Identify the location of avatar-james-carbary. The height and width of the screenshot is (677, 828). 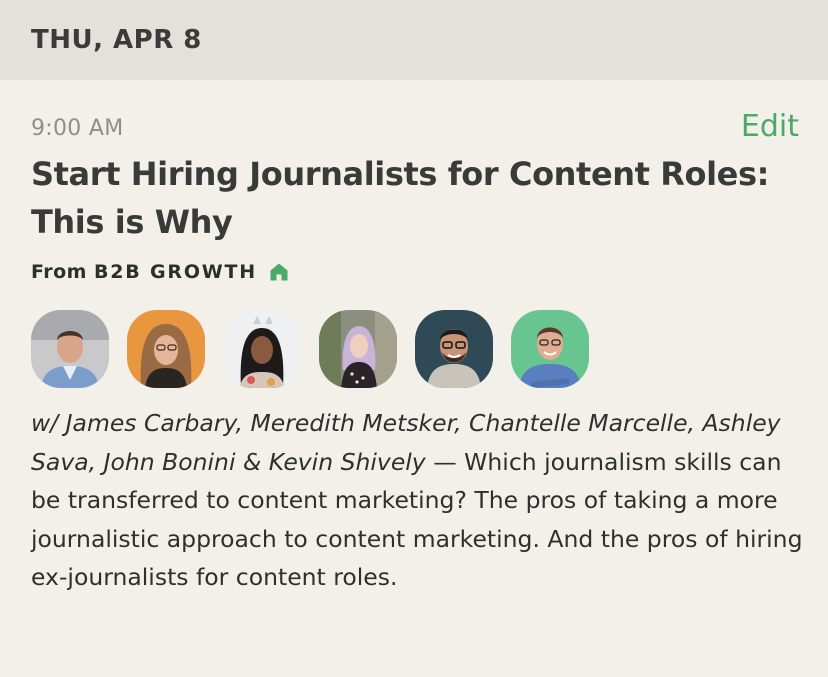
(70, 349).